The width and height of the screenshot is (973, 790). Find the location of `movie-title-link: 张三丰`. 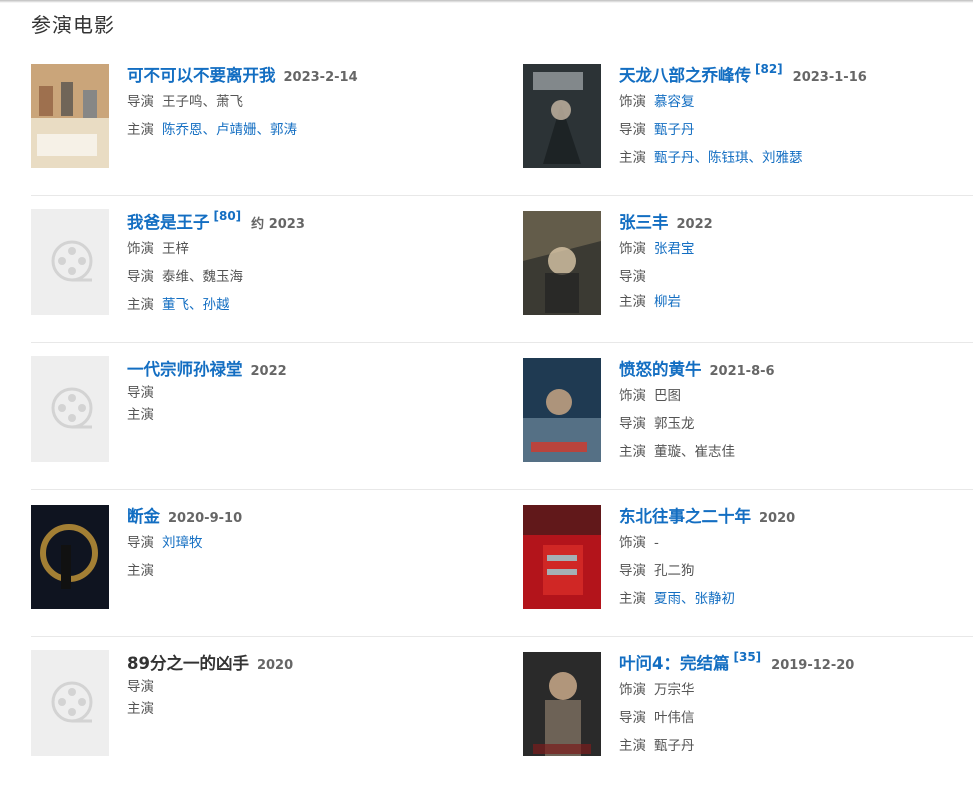

movie-title-link: 张三丰 is located at coordinates (644, 221).